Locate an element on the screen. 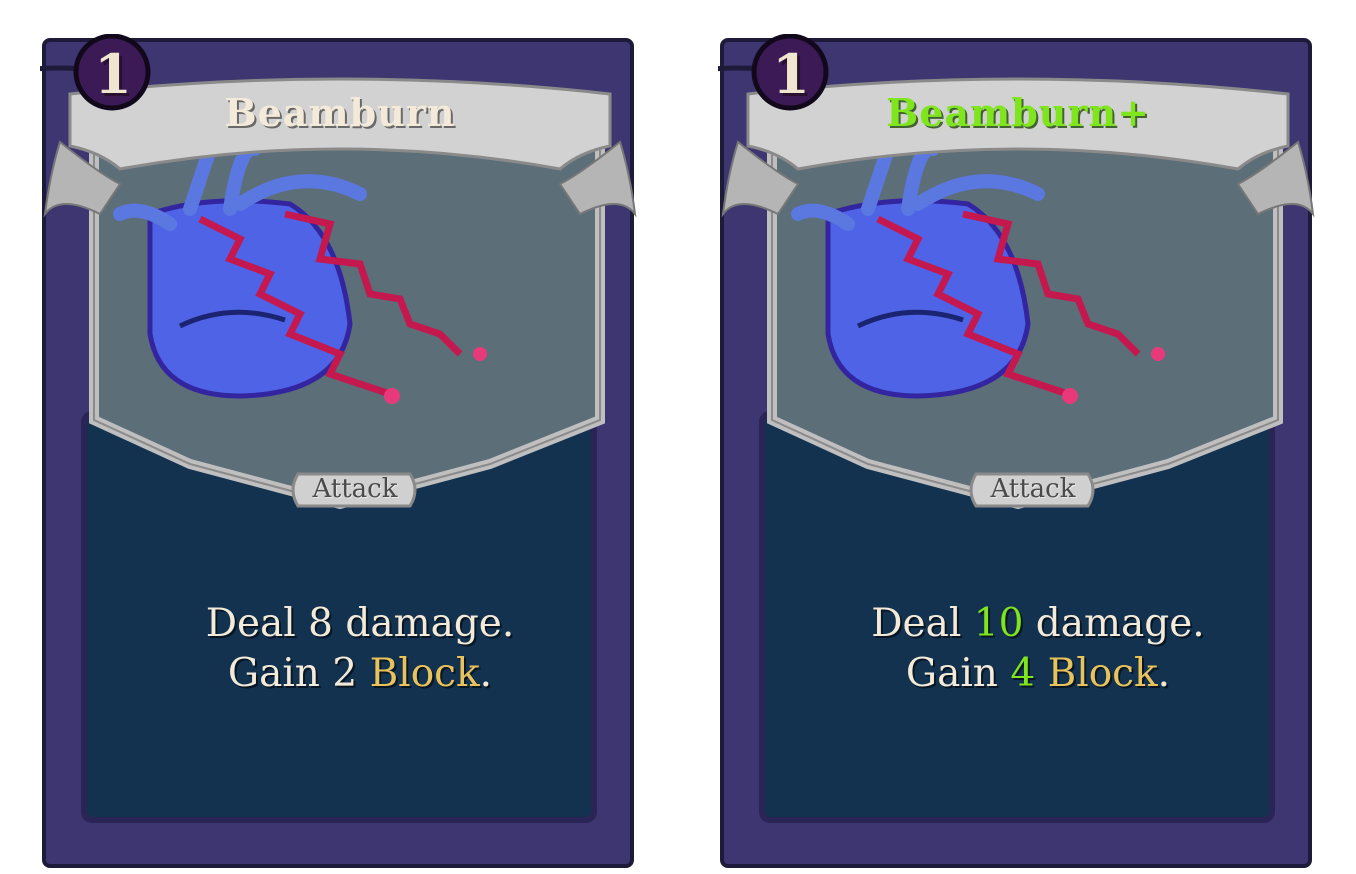  block-value: 4 is located at coordinates (1023, 673).